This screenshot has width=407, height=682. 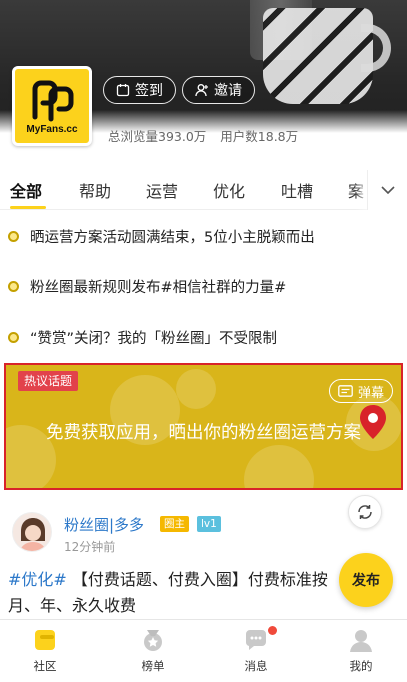 I want to click on danmu-label: 弹幕, so click(x=370, y=393).